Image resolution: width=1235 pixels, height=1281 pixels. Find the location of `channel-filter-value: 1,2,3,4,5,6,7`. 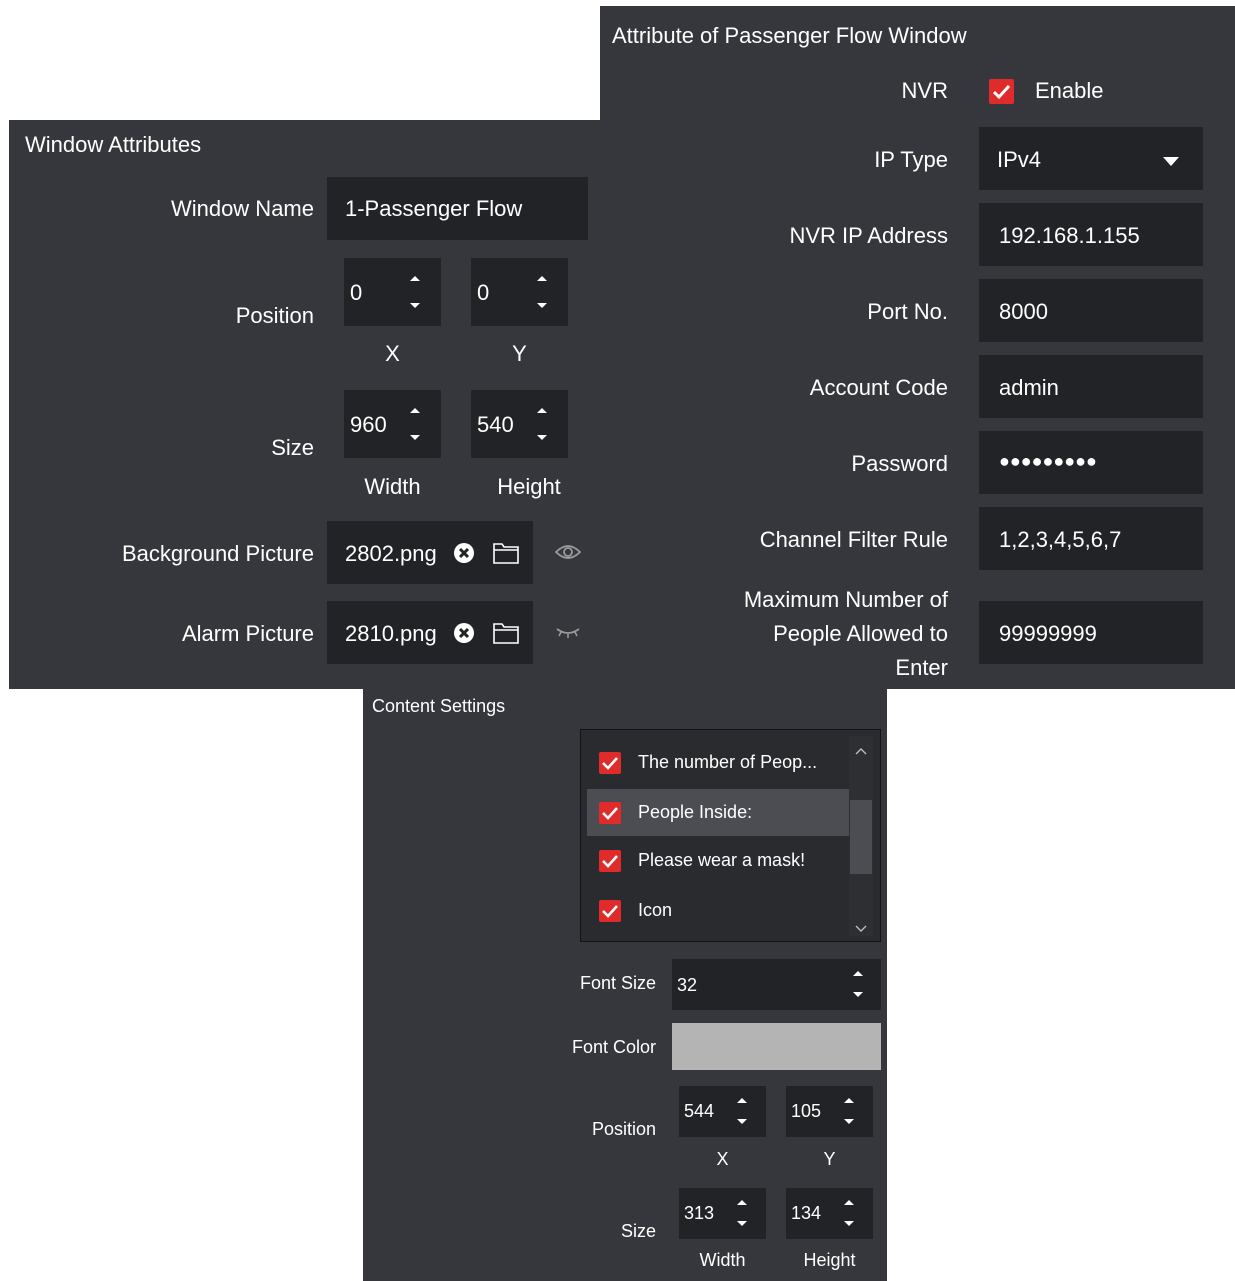

channel-filter-value: 1,2,3,4,5,6,7 is located at coordinates (1060, 539).